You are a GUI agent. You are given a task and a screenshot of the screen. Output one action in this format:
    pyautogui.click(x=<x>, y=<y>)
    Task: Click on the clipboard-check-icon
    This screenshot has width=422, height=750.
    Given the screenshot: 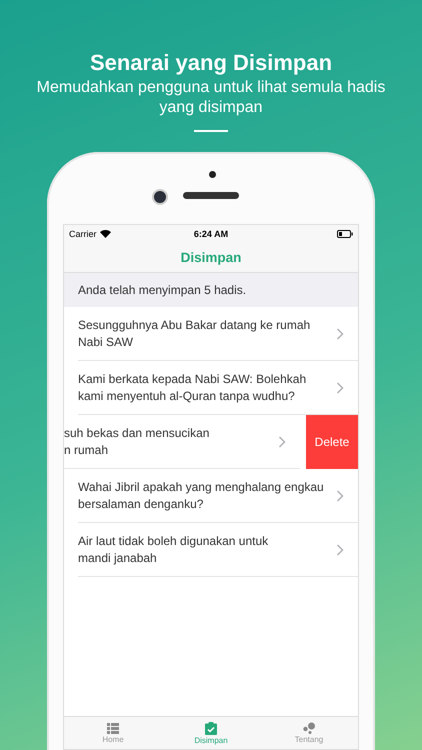 What is the action you would take?
    pyautogui.click(x=211, y=728)
    